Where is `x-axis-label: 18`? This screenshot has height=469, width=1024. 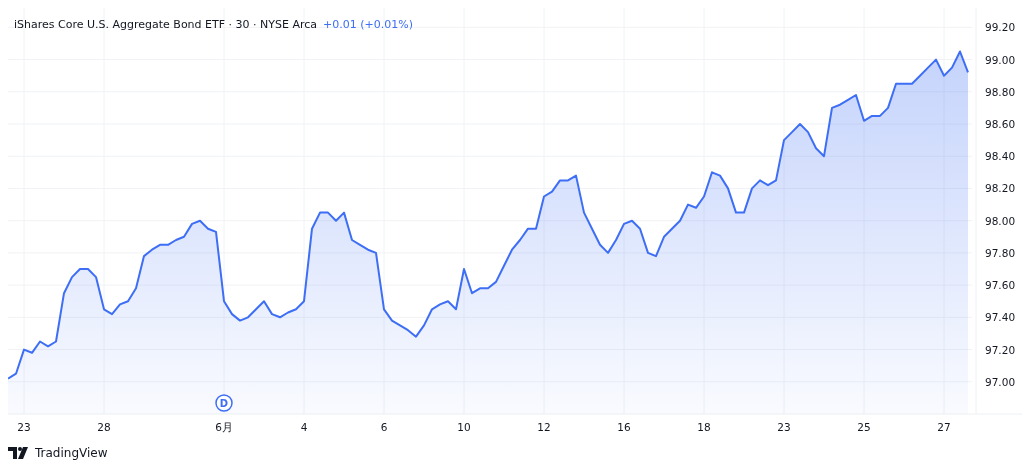
x-axis-label: 18 is located at coordinates (704, 427).